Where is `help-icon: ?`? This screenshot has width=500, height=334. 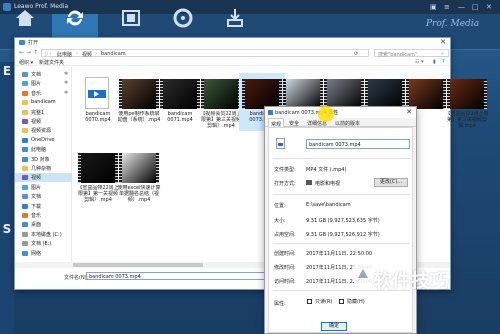
help-icon: ? is located at coordinates (443, 62).